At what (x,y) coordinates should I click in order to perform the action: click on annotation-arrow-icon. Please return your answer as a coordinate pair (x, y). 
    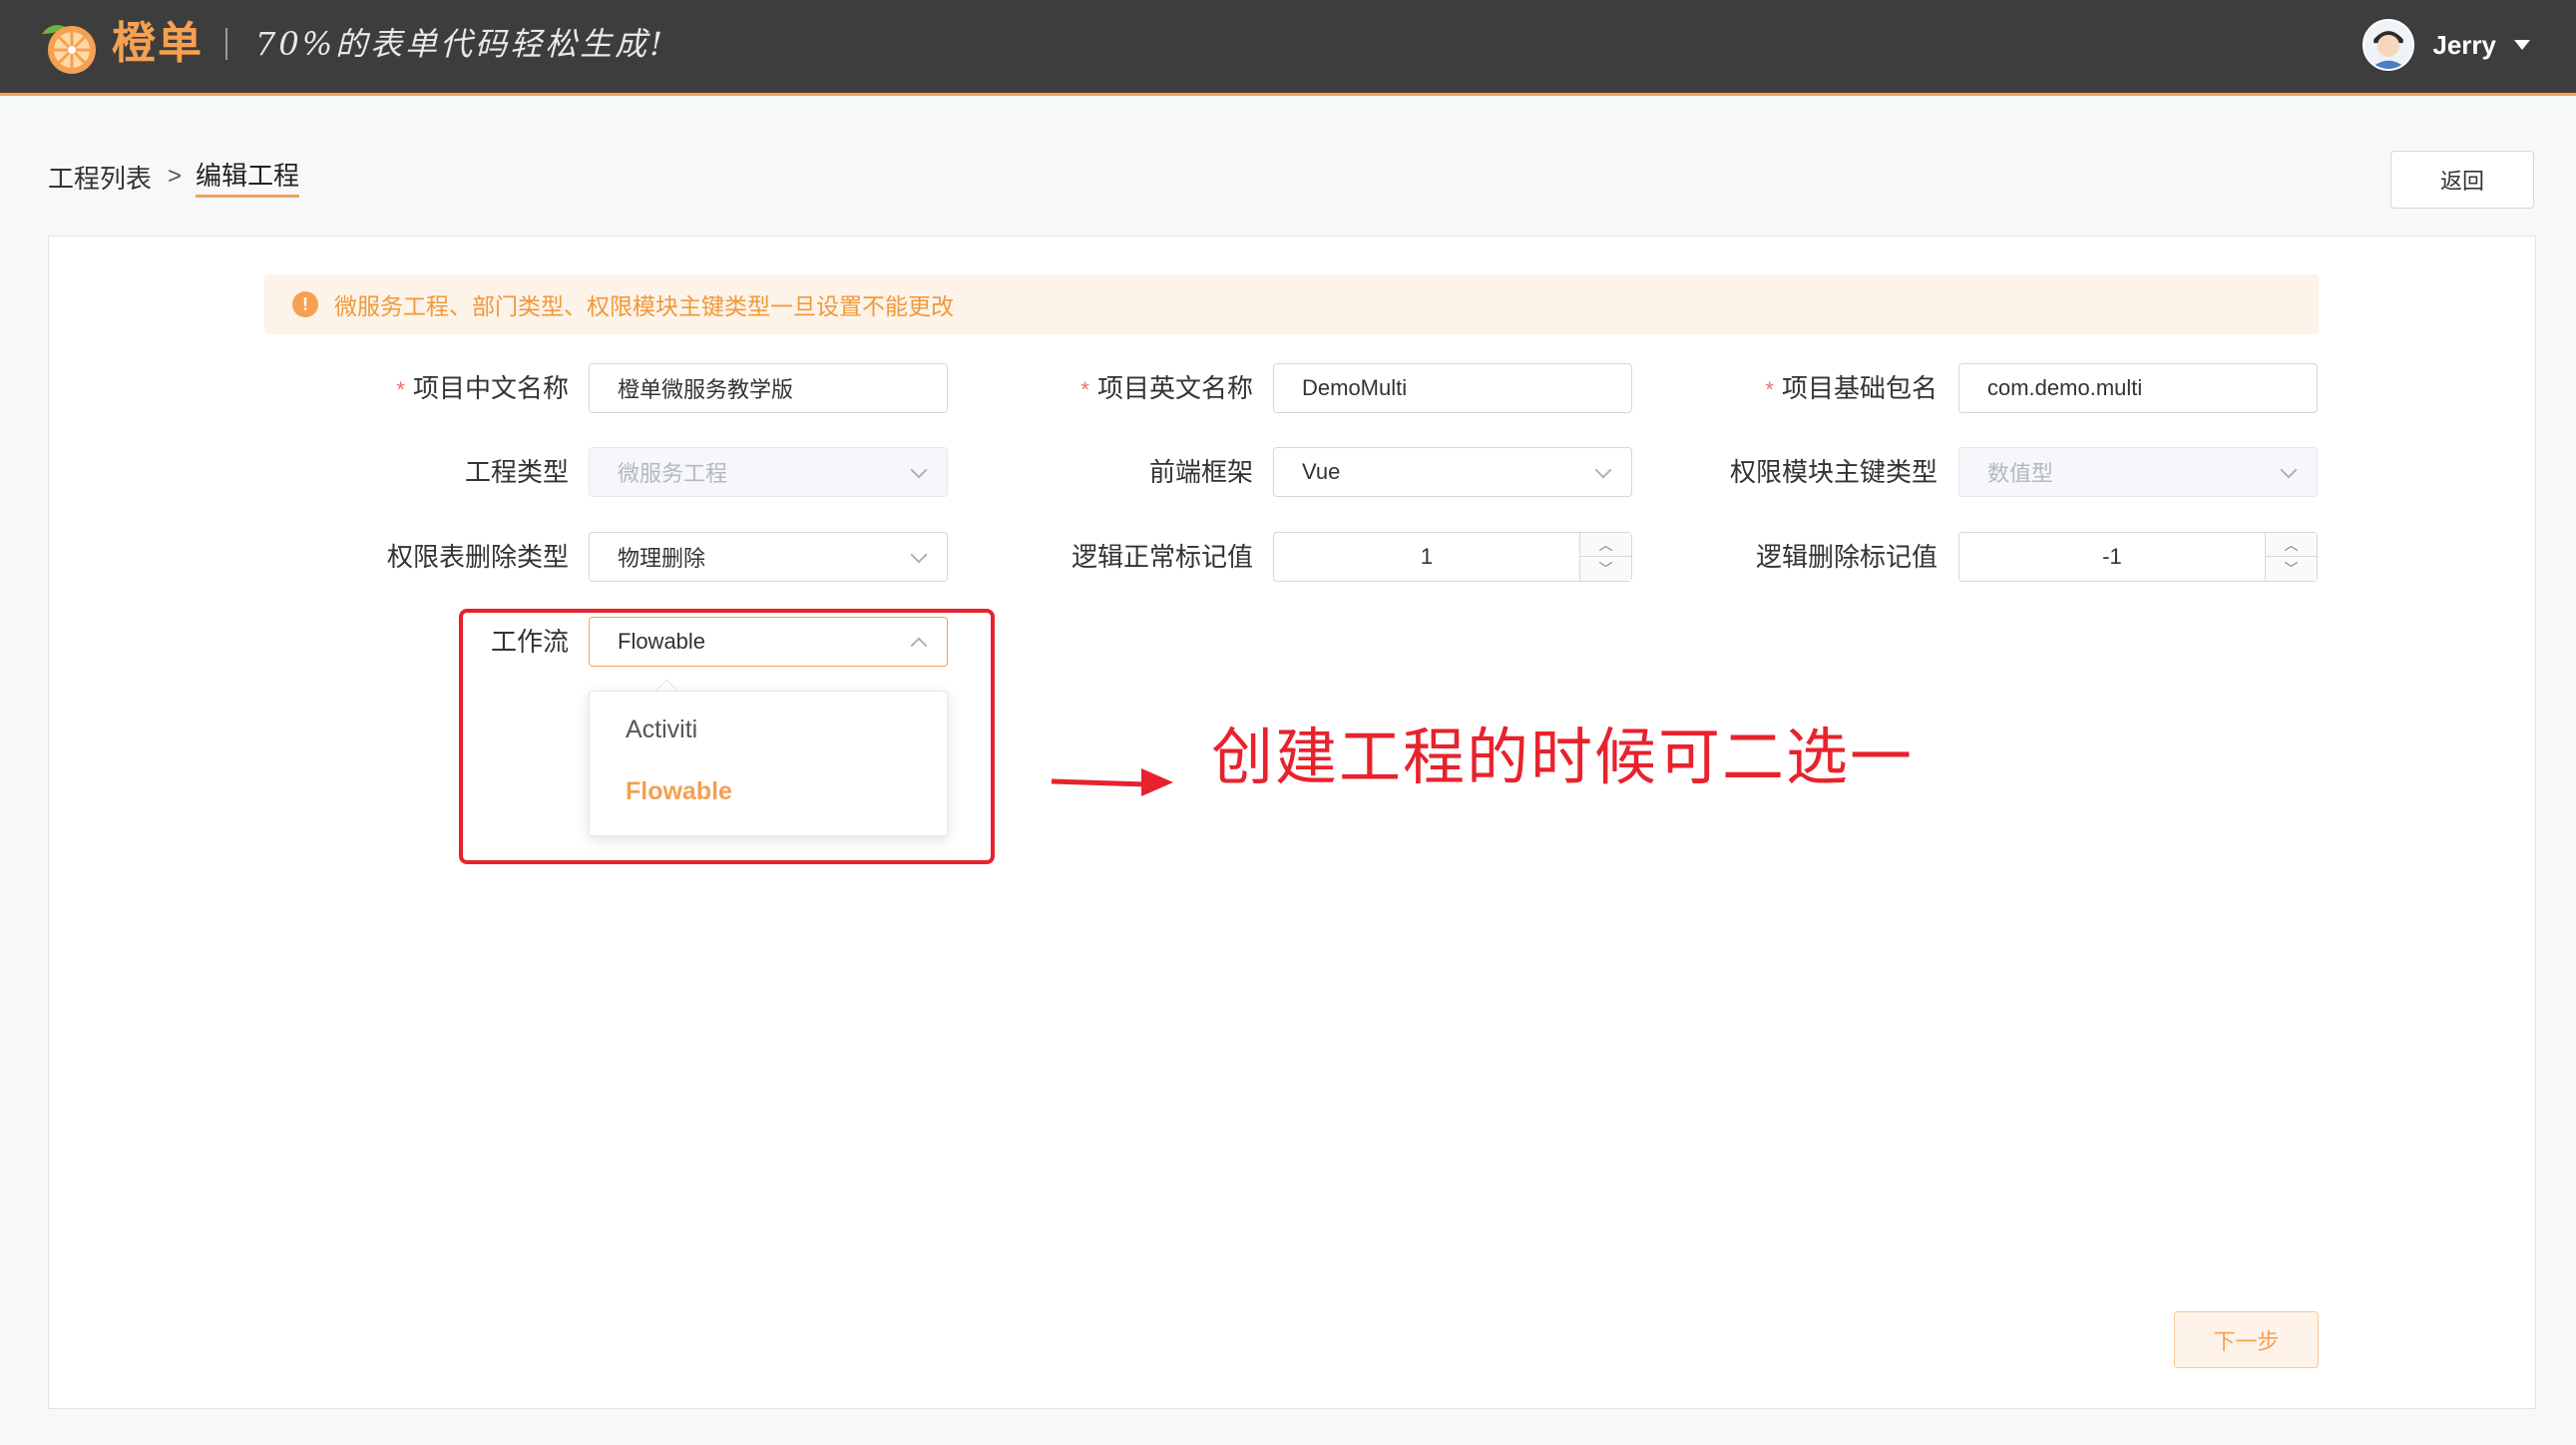
    Looking at the image, I should click on (1112, 782).